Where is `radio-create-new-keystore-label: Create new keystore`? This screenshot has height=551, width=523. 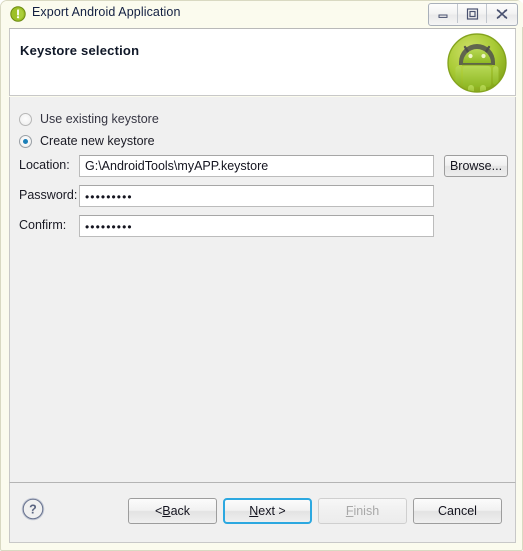
radio-create-new-keystore-label: Create new keystore is located at coordinates (97, 141).